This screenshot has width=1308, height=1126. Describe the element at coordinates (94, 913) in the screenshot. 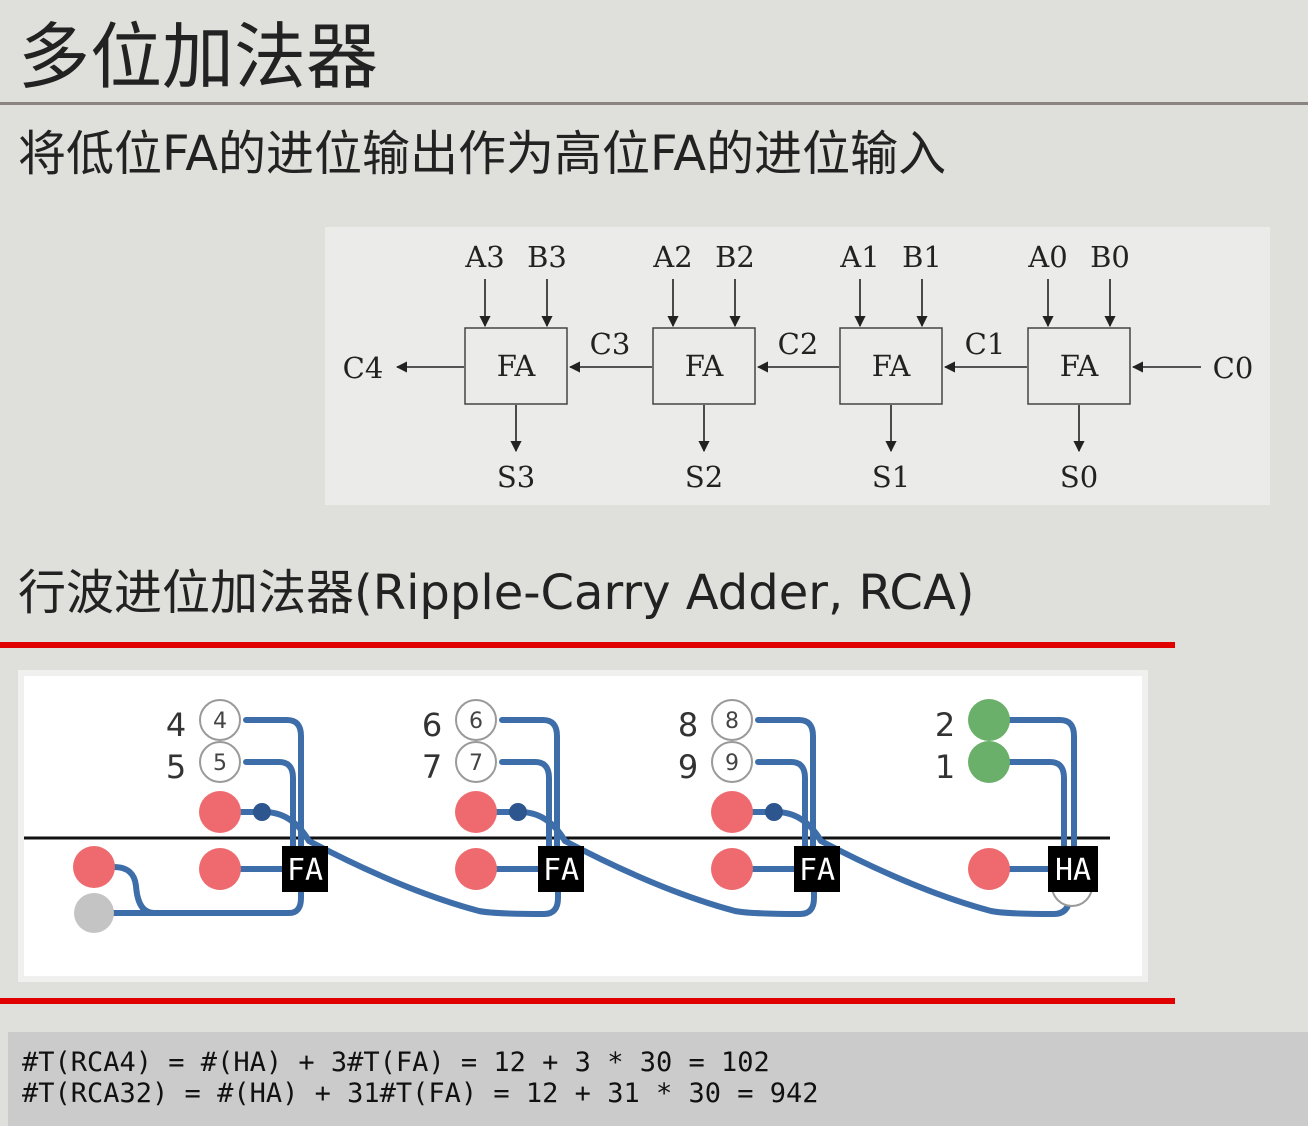

I see `ground-node` at that location.